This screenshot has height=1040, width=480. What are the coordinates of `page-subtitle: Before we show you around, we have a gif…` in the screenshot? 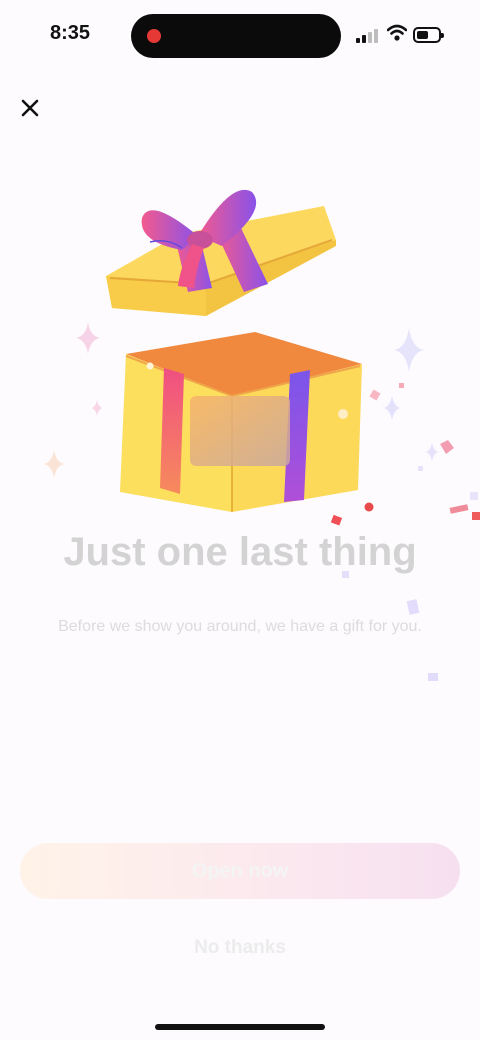 It's located at (240, 626).